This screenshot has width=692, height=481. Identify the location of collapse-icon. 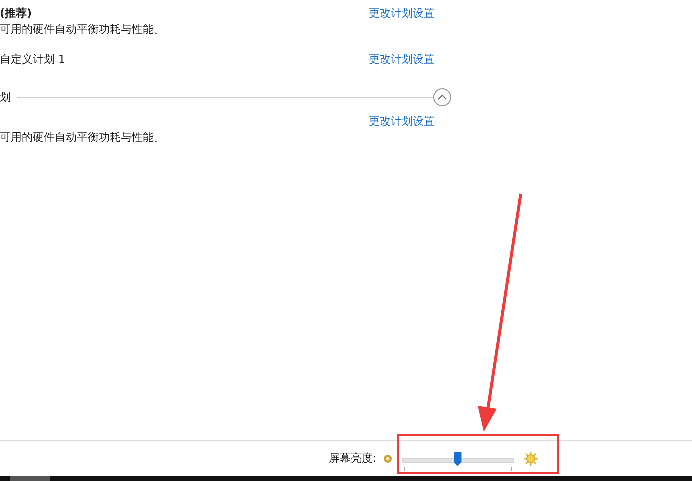
(442, 97).